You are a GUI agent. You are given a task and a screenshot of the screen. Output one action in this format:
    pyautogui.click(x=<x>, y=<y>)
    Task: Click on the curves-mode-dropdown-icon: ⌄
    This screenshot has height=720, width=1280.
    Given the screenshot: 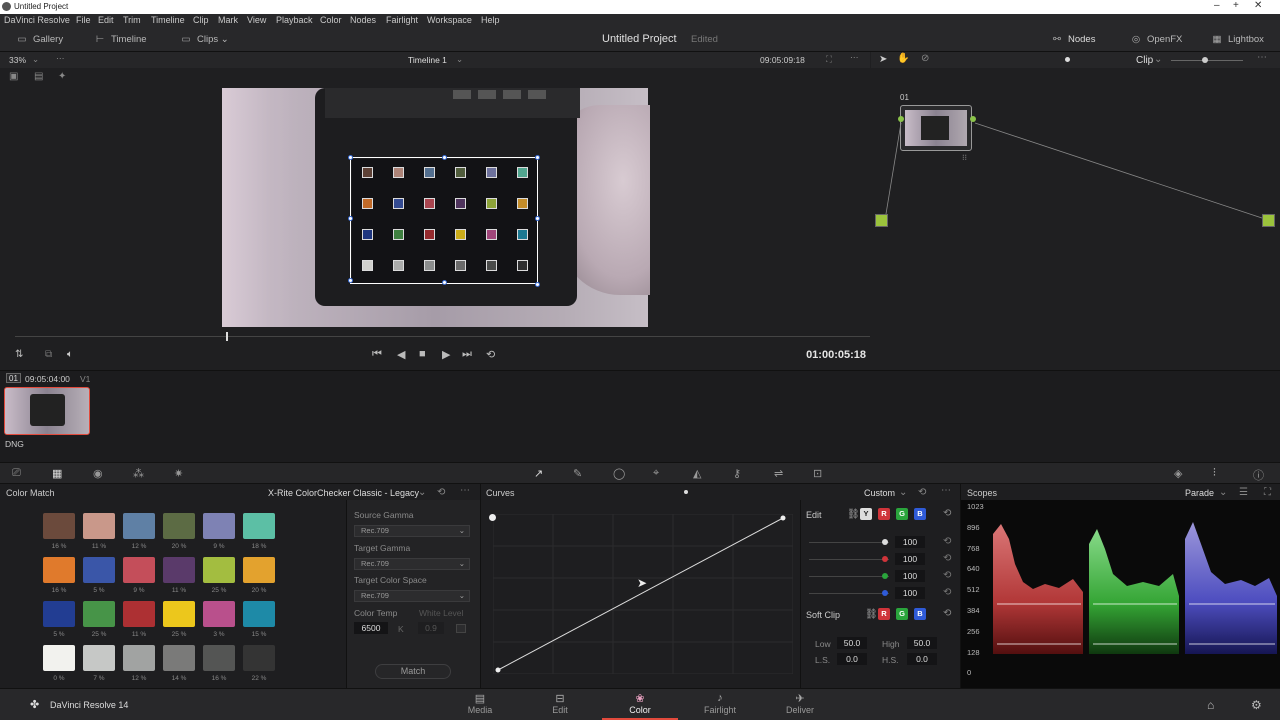 What is the action you would take?
    pyautogui.click(x=903, y=492)
    